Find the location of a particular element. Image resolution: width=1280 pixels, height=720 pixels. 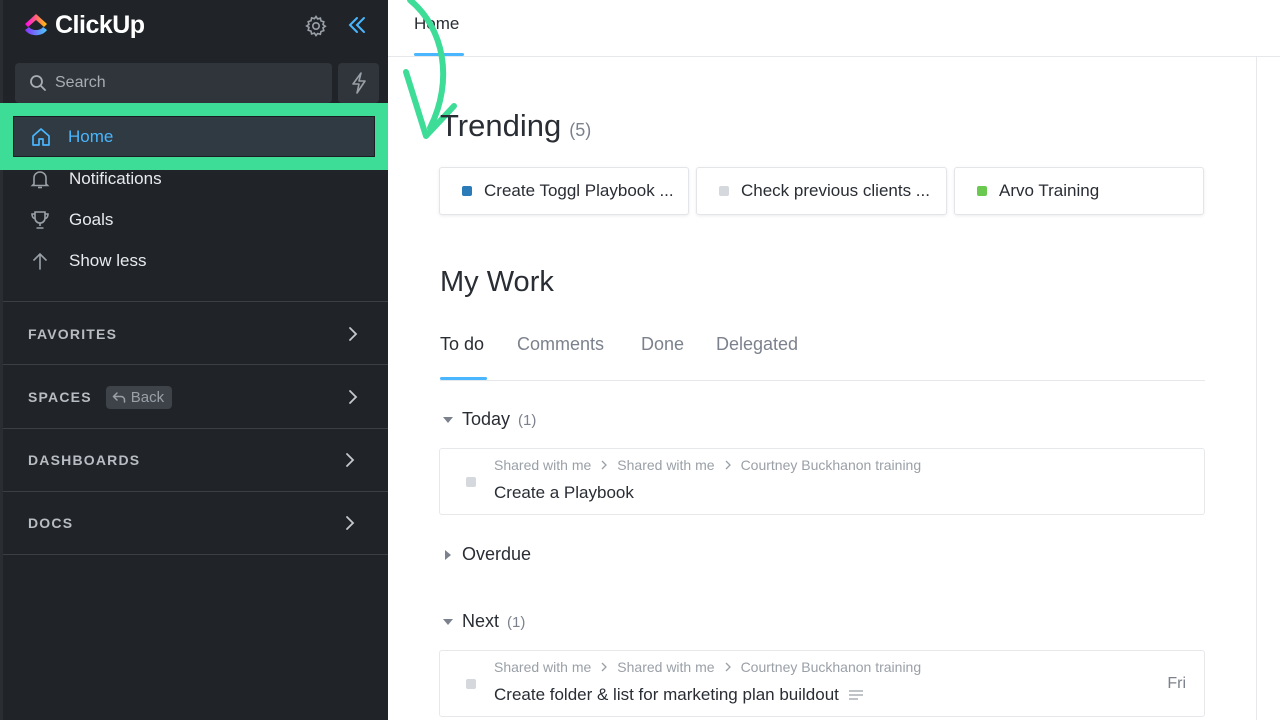

sidebar-item-goals: Goals is located at coordinates (71, 220).